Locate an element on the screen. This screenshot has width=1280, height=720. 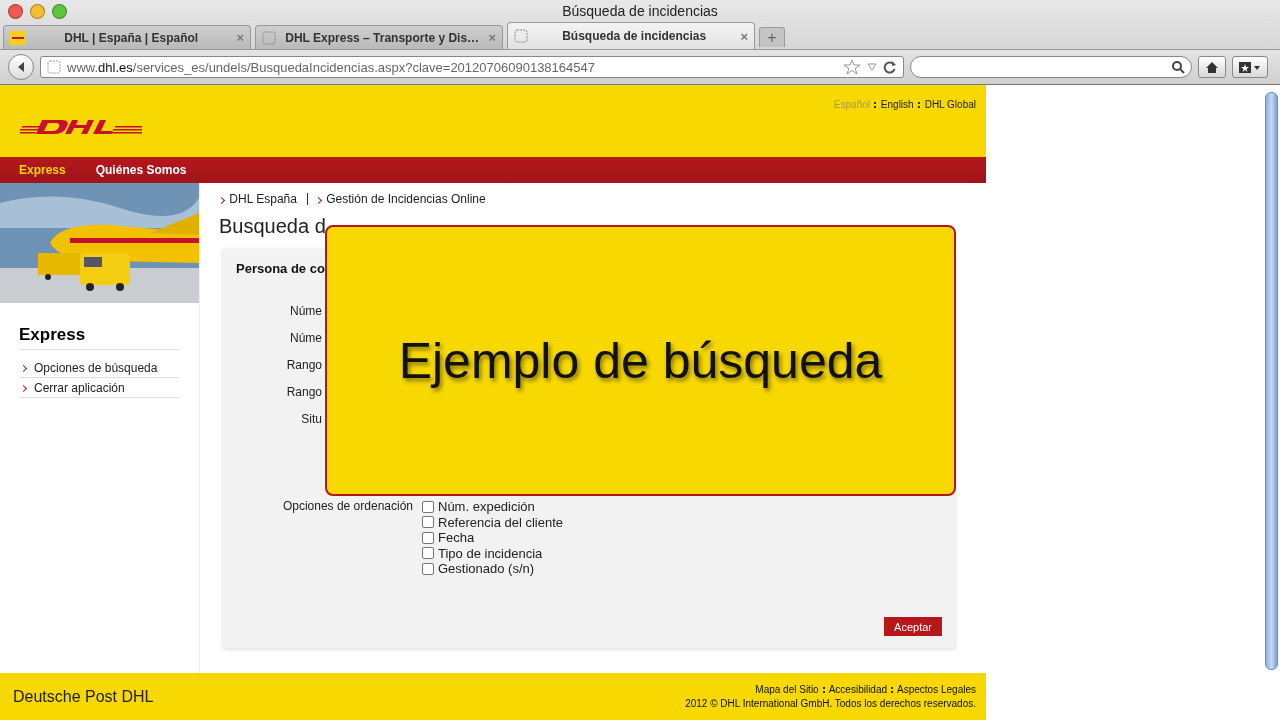
bookmarks-button is located at coordinates (1250, 67).